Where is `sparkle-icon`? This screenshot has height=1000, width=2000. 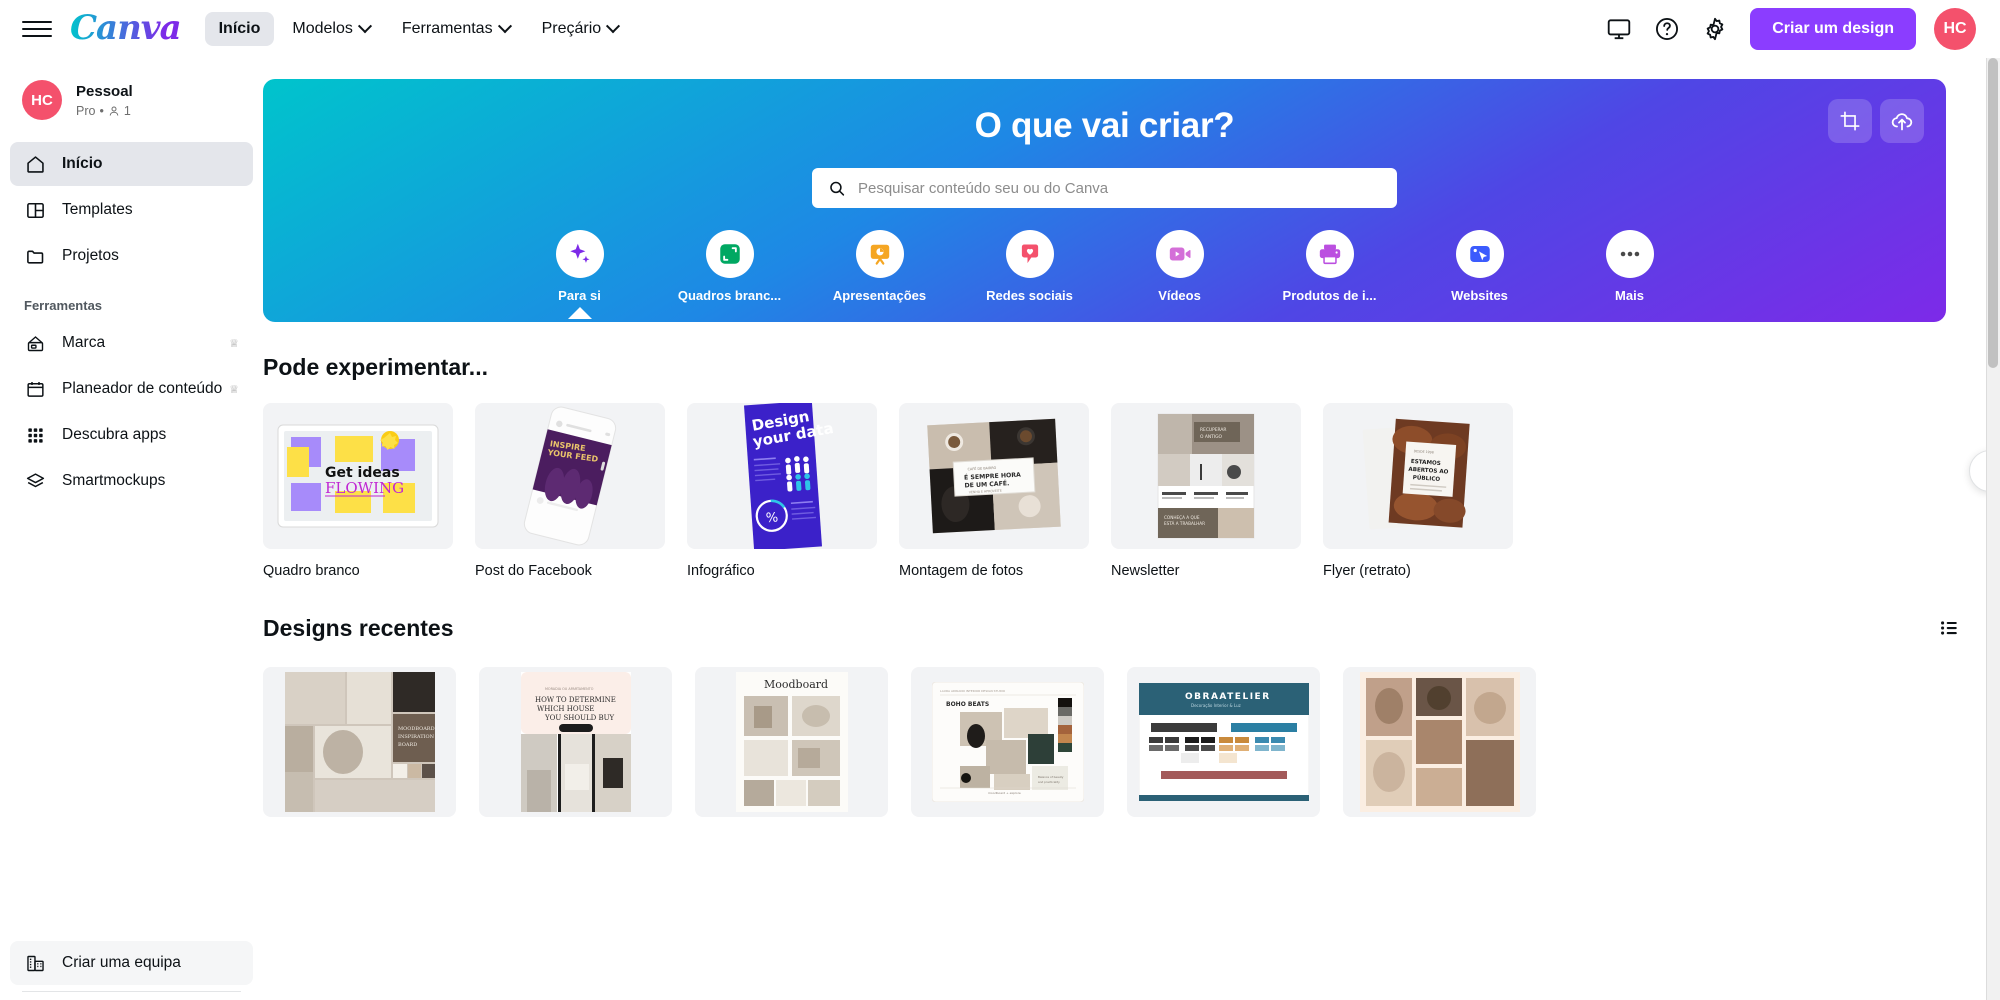
sparkle-icon is located at coordinates (579, 254).